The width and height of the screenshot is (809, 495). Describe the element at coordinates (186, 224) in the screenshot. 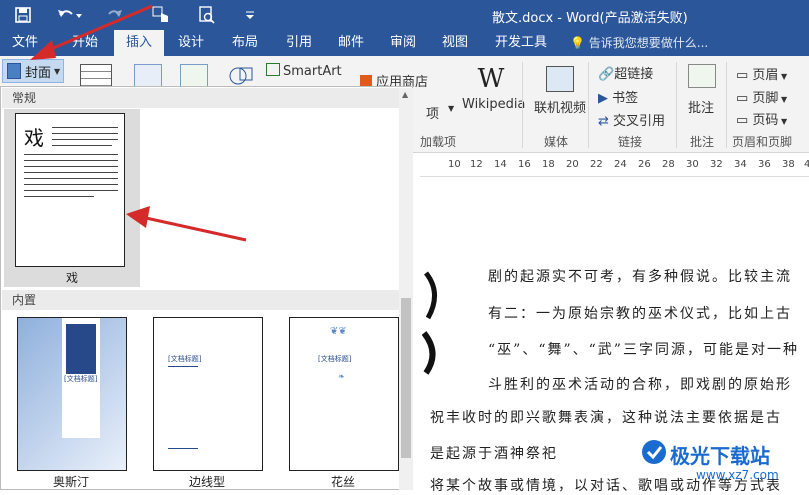

I see `arrow-to-custom-cover` at that location.